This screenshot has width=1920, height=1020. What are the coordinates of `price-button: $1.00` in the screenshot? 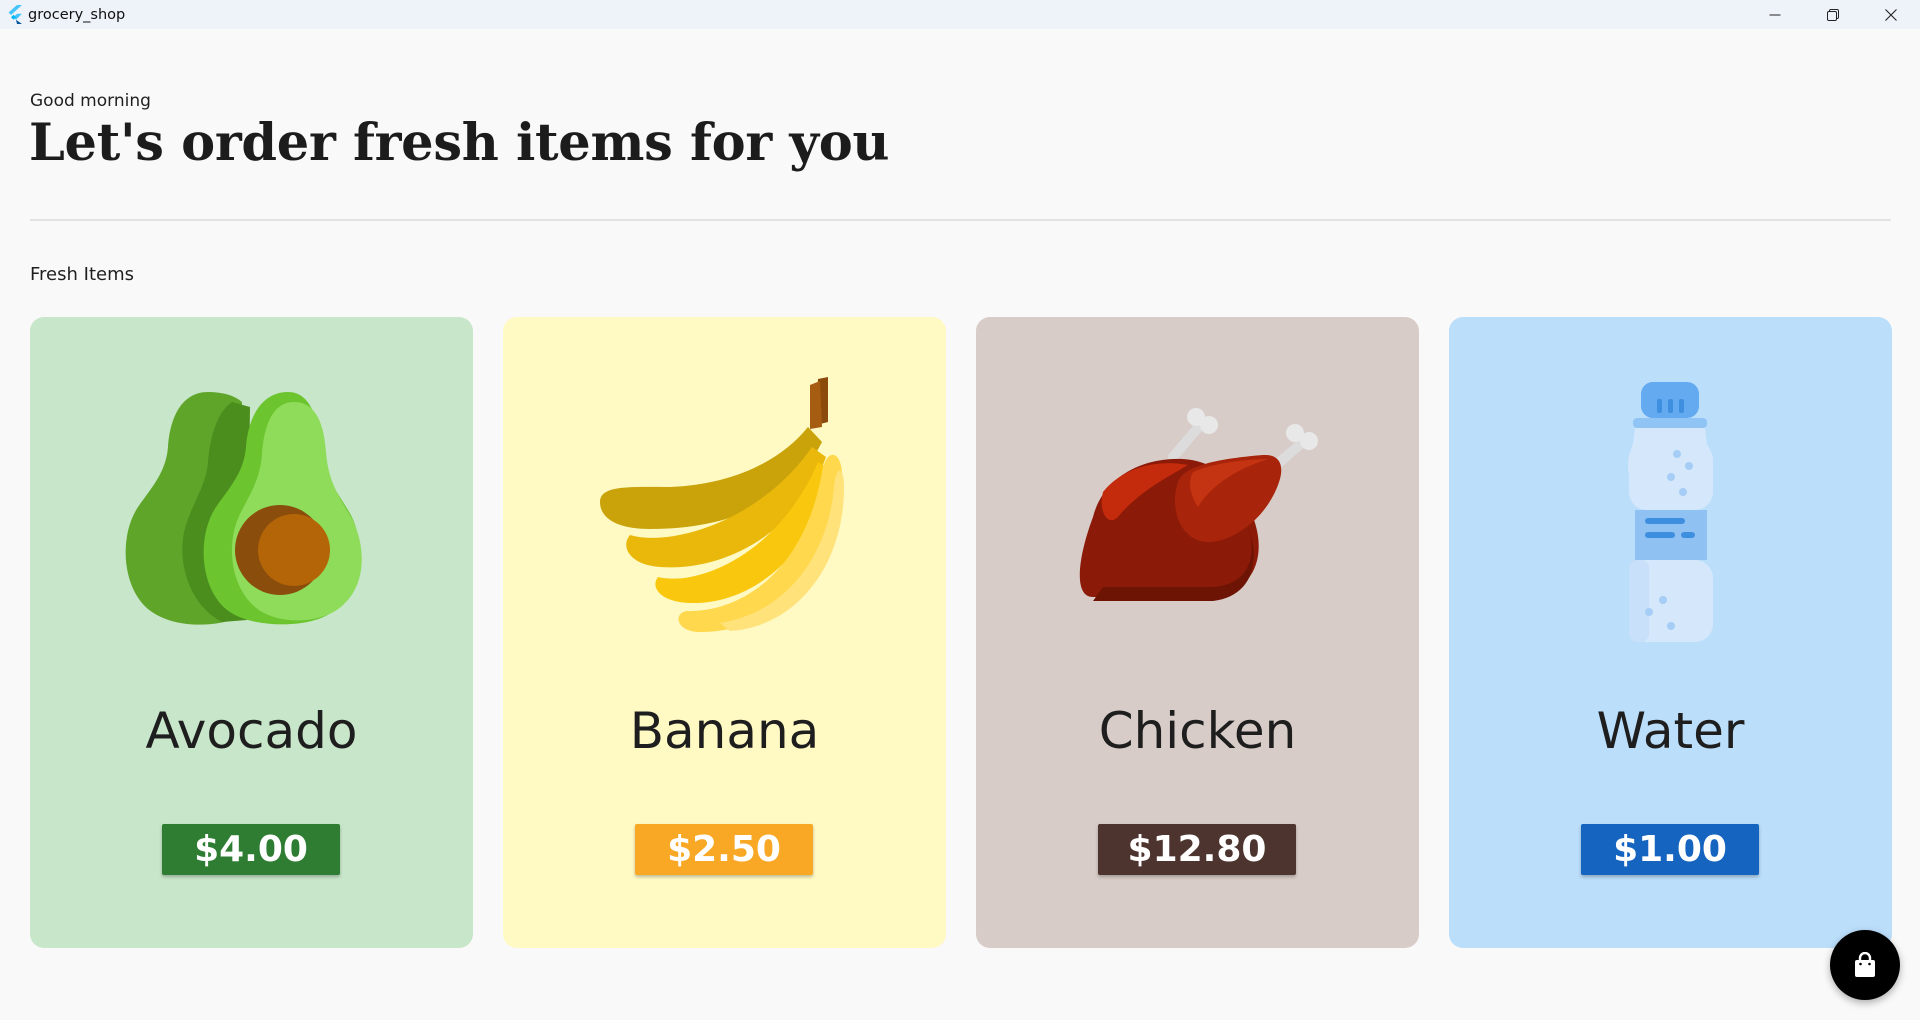 It's located at (1670, 849).